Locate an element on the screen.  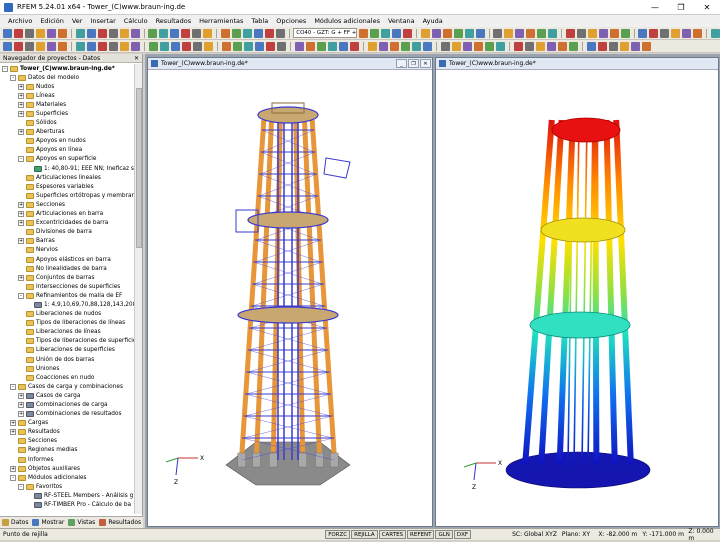
tree-item: - Apoyos en superficie is located at coordinates (71, 159).